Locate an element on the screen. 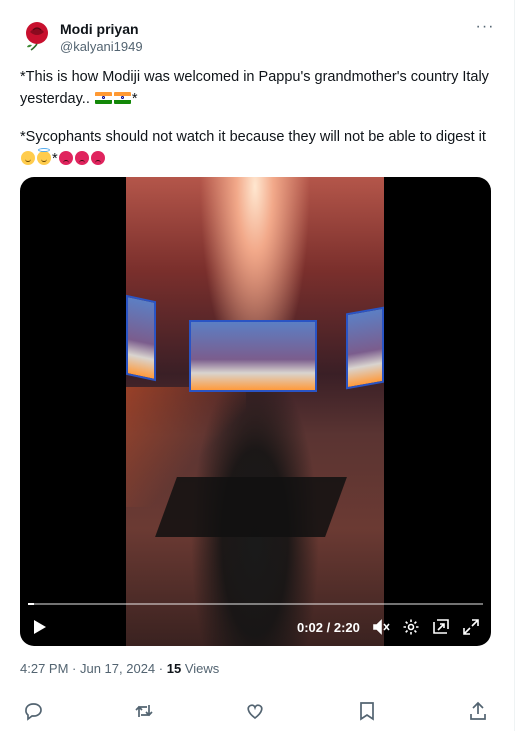 The width and height of the screenshot is (515, 731). reply-icon is located at coordinates (33, 711).